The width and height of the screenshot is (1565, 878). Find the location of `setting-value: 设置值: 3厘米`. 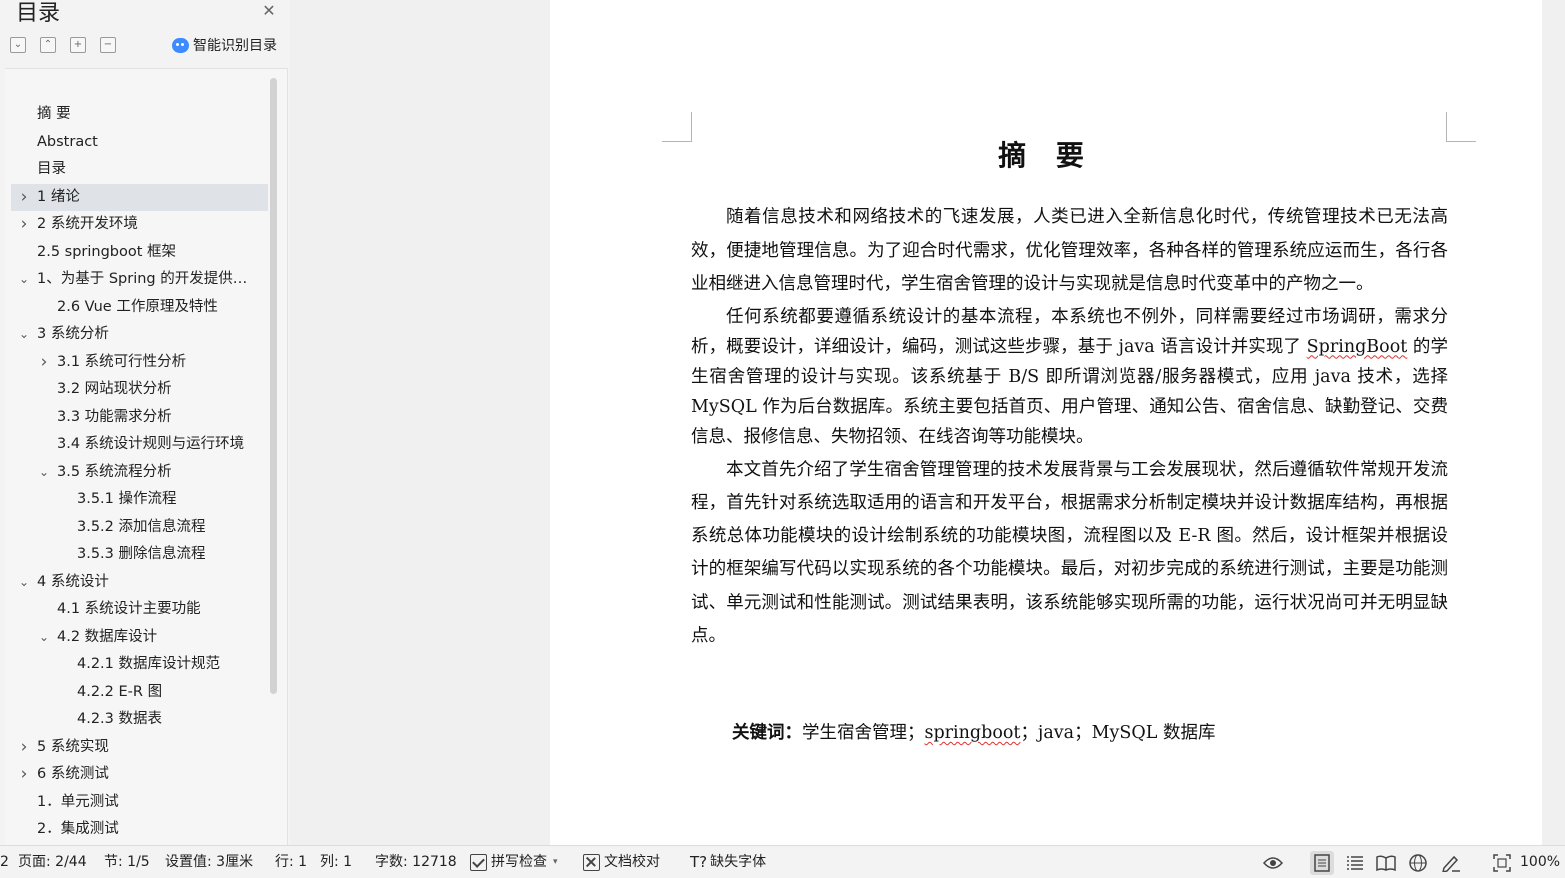

setting-value: 设置值: 3厘米 is located at coordinates (209, 862).